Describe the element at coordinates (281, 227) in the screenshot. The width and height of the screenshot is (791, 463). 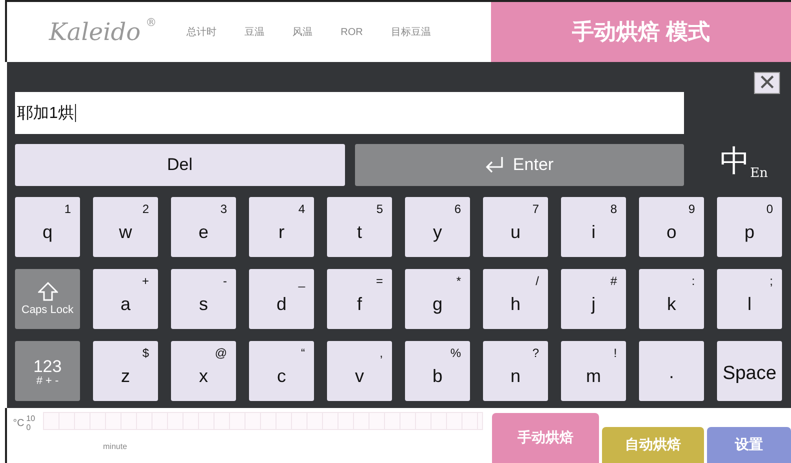
I see `key: 4 r` at that location.